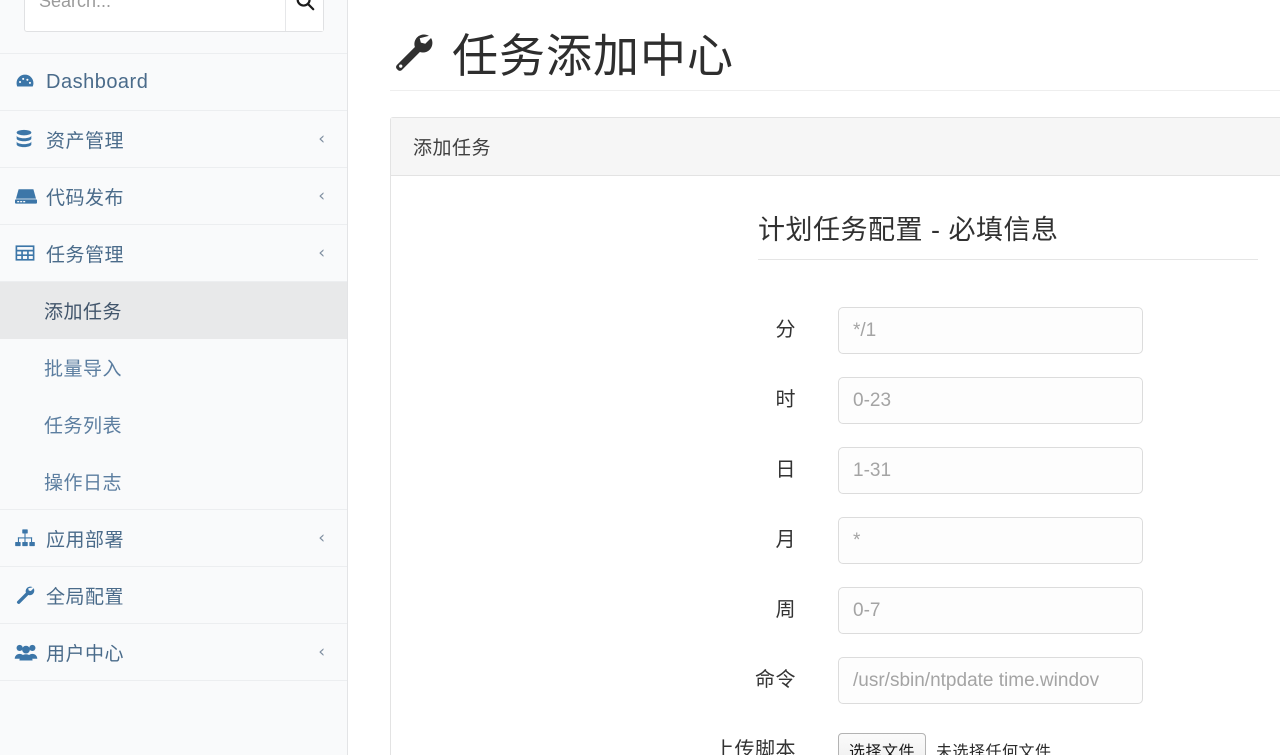 Image resolution: width=1280 pixels, height=755 pixels. I want to click on day-label: 日, so click(785, 470).